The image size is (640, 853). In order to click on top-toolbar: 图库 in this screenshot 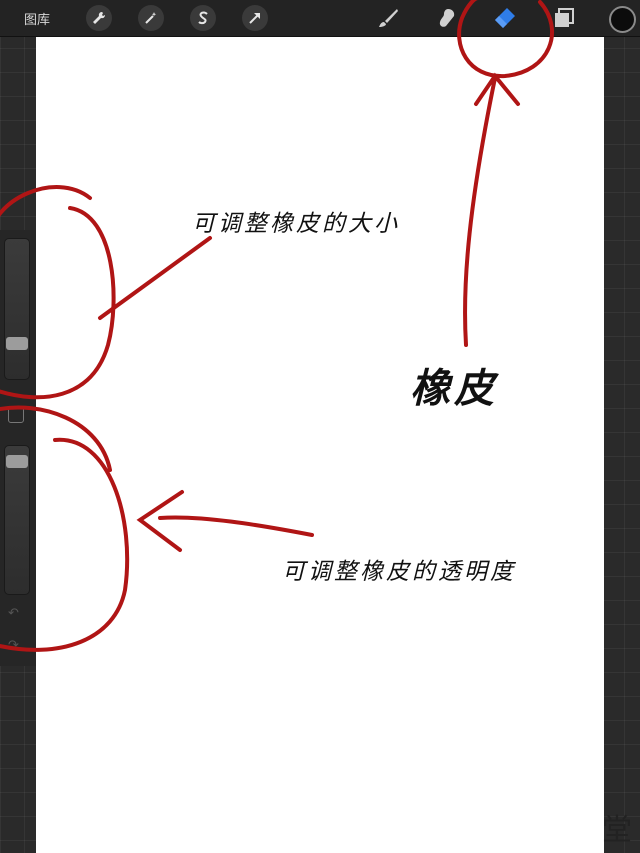, I will do `click(320, 18)`.